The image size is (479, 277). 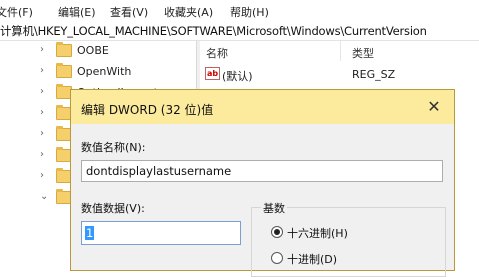 What do you see at coordinates (317, 233) in the screenshot?
I see `radio-hex-label: 十六进制(H)` at bounding box center [317, 233].